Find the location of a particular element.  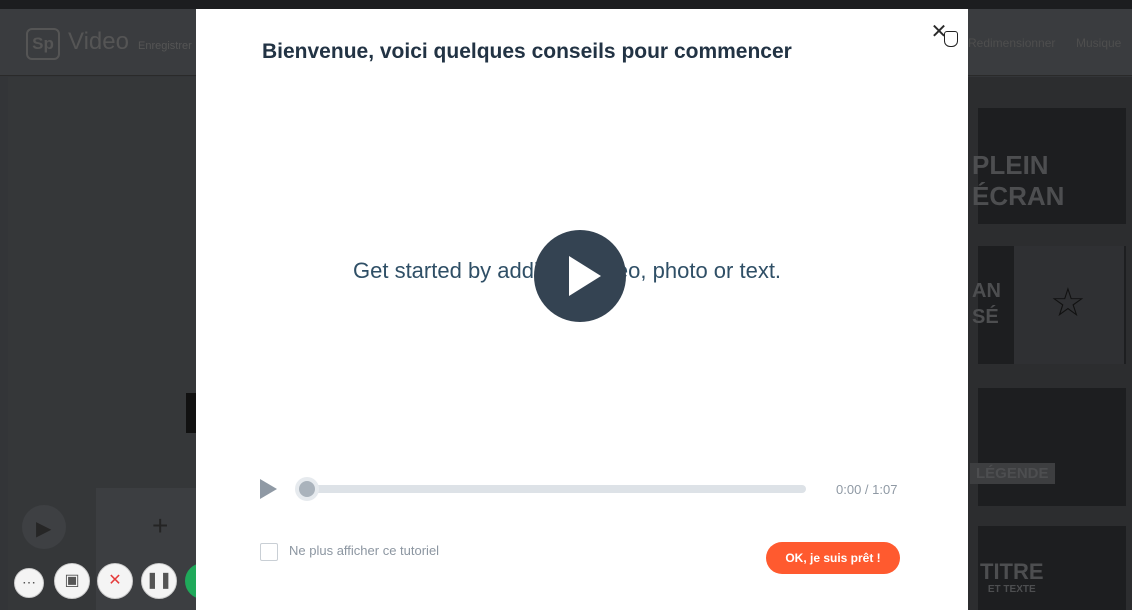

nav-record: Enregistrer is located at coordinates (165, 46).